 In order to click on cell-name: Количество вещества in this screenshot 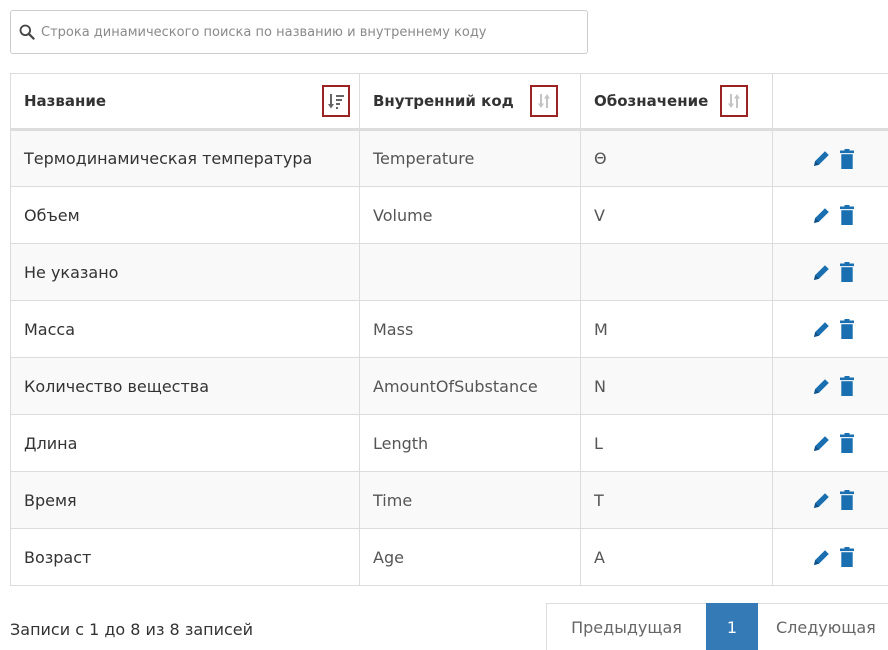, I will do `click(185, 386)`.